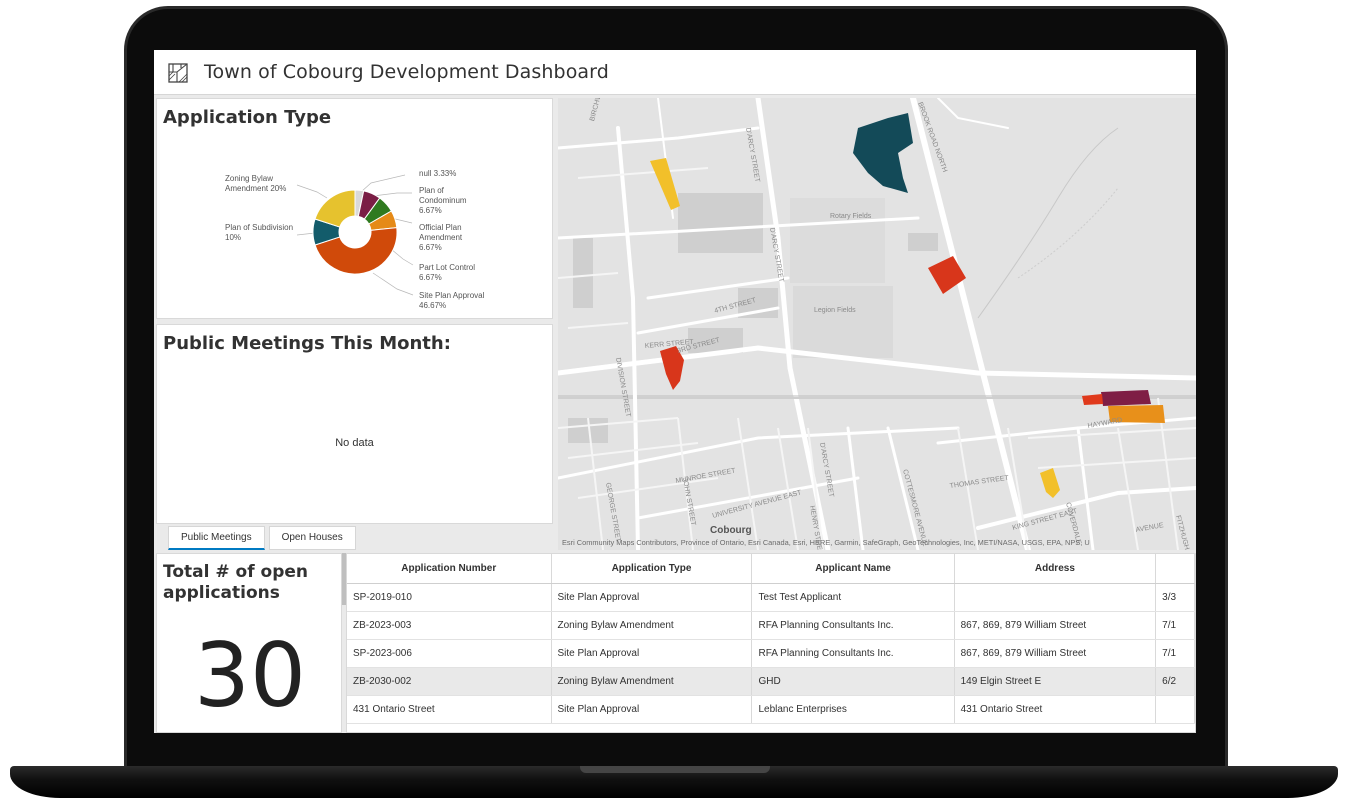 This screenshot has width=1348, height=805. I want to click on parcel-yellow-south, so click(1050, 483).